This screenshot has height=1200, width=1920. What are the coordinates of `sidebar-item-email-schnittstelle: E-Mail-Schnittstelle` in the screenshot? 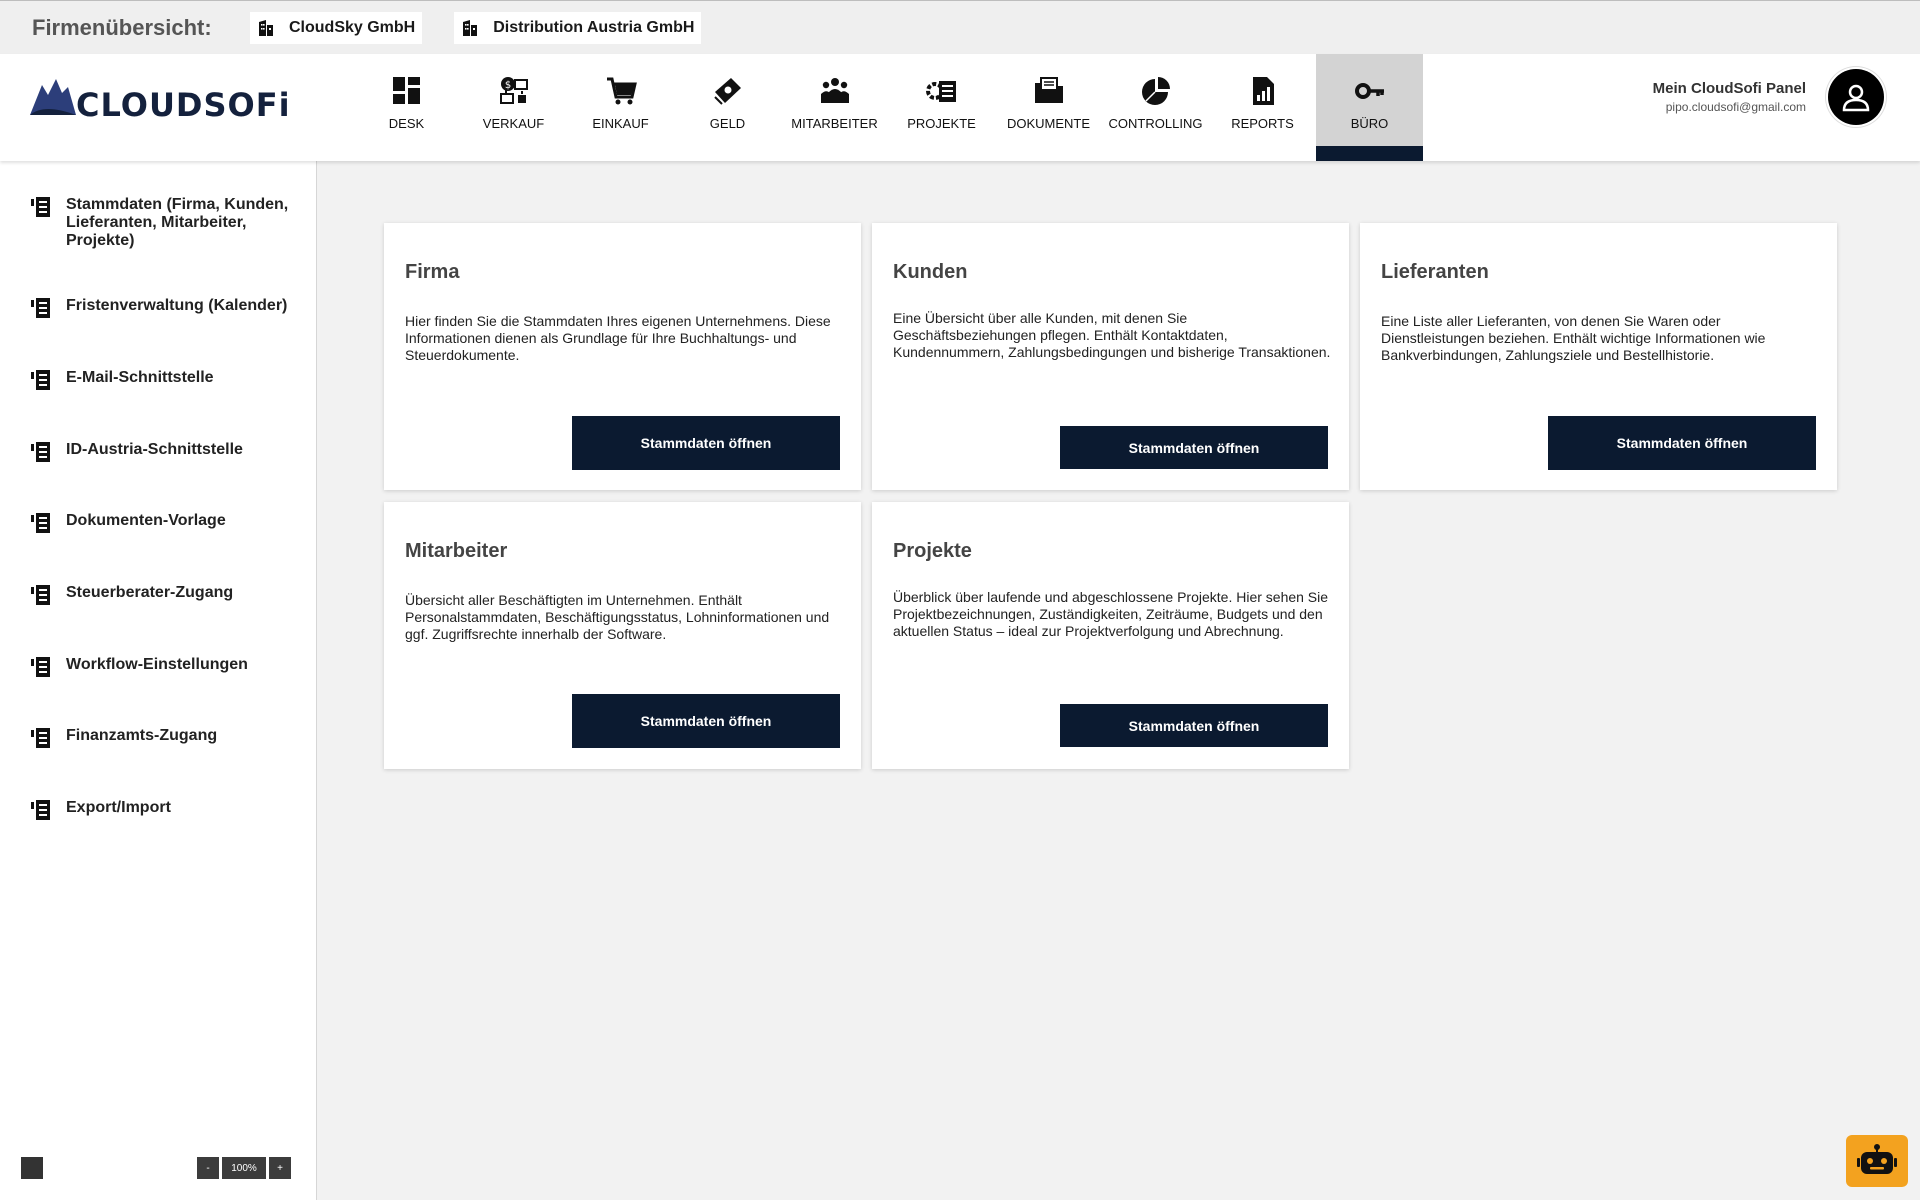 It's located at (163, 380).